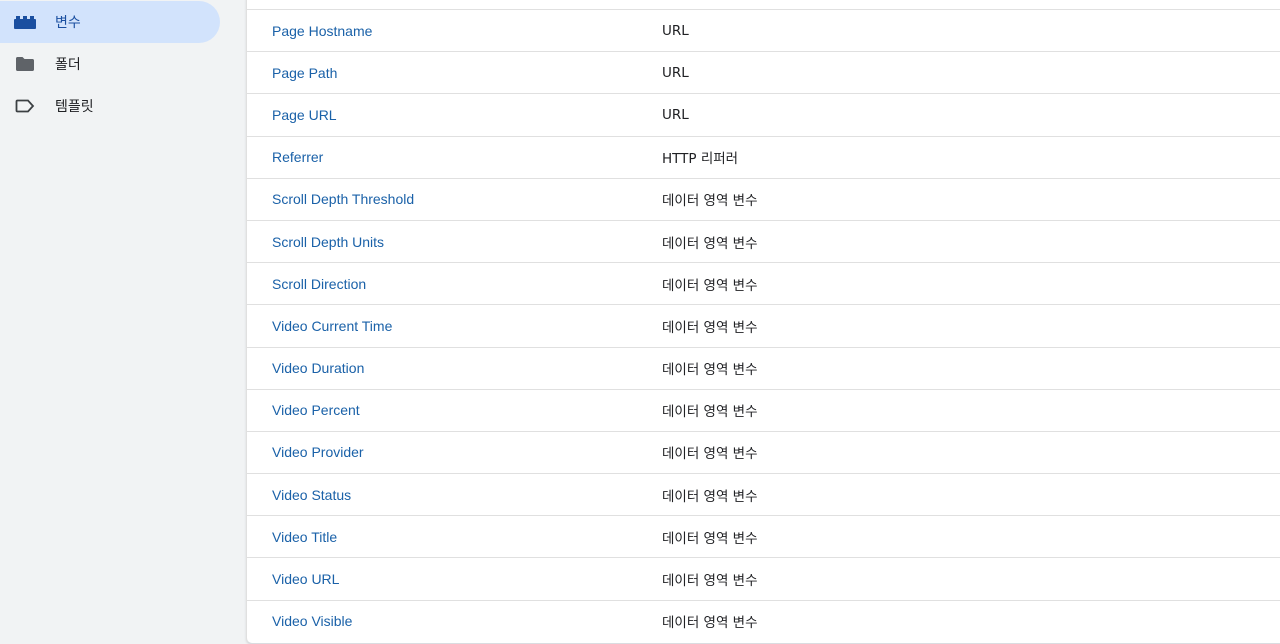 This screenshot has width=1280, height=644. What do you see at coordinates (25, 22) in the screenshot?
I see `variables-blocks-icon` at bounding box center [25, 22].